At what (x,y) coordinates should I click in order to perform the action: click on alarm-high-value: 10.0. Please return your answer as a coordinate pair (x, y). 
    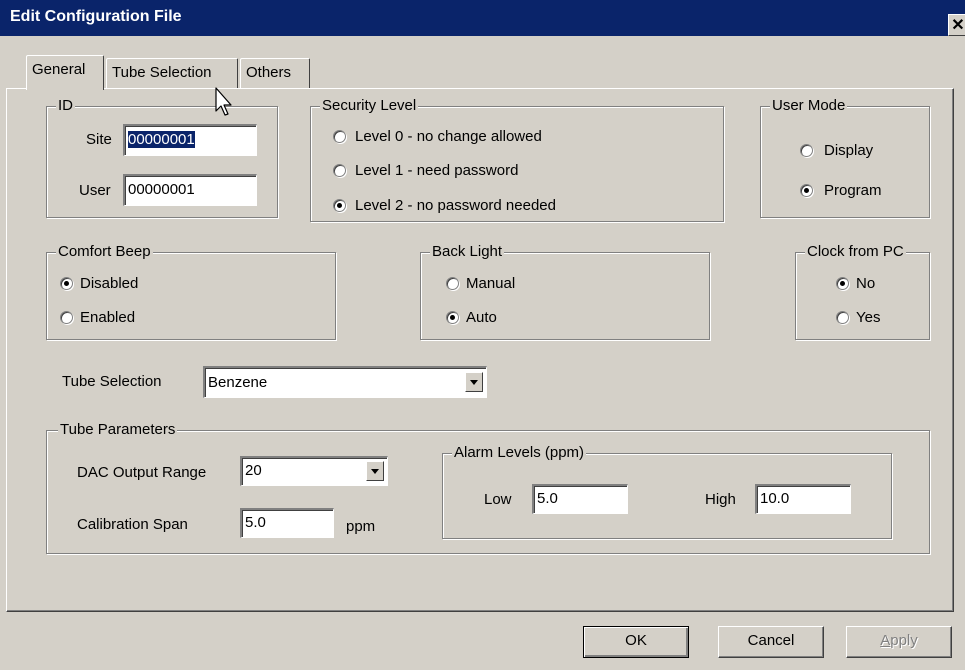
    Looking at the image, I should click on (775, 498).